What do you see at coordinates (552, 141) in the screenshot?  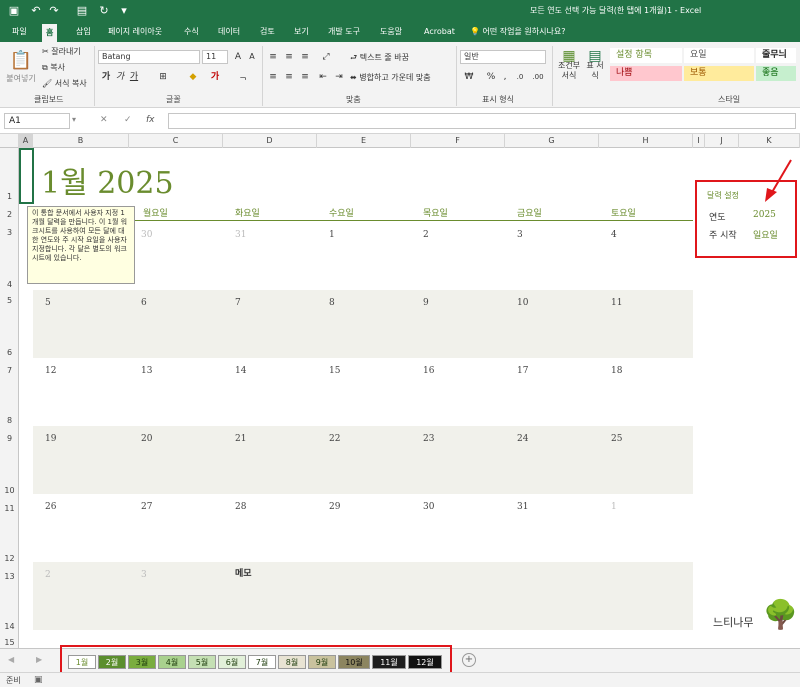 I see `column-header: G` at bounding box center [552, 141].